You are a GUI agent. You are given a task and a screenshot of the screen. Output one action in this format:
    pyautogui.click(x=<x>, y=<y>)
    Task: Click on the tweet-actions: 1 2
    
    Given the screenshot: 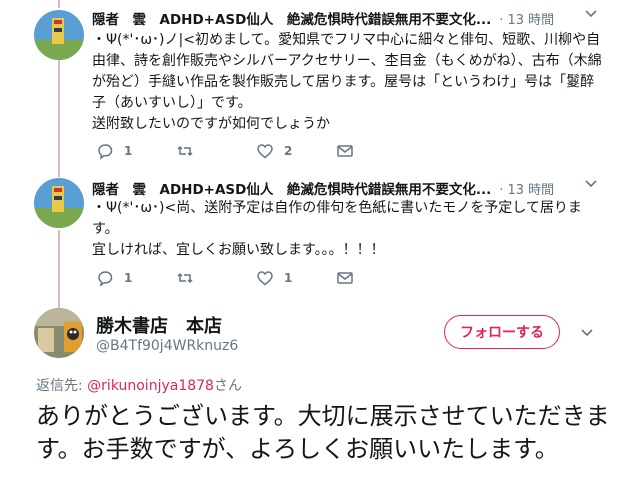 What is the action you would take?
    pyautogui.click(x=256, y=151)
    